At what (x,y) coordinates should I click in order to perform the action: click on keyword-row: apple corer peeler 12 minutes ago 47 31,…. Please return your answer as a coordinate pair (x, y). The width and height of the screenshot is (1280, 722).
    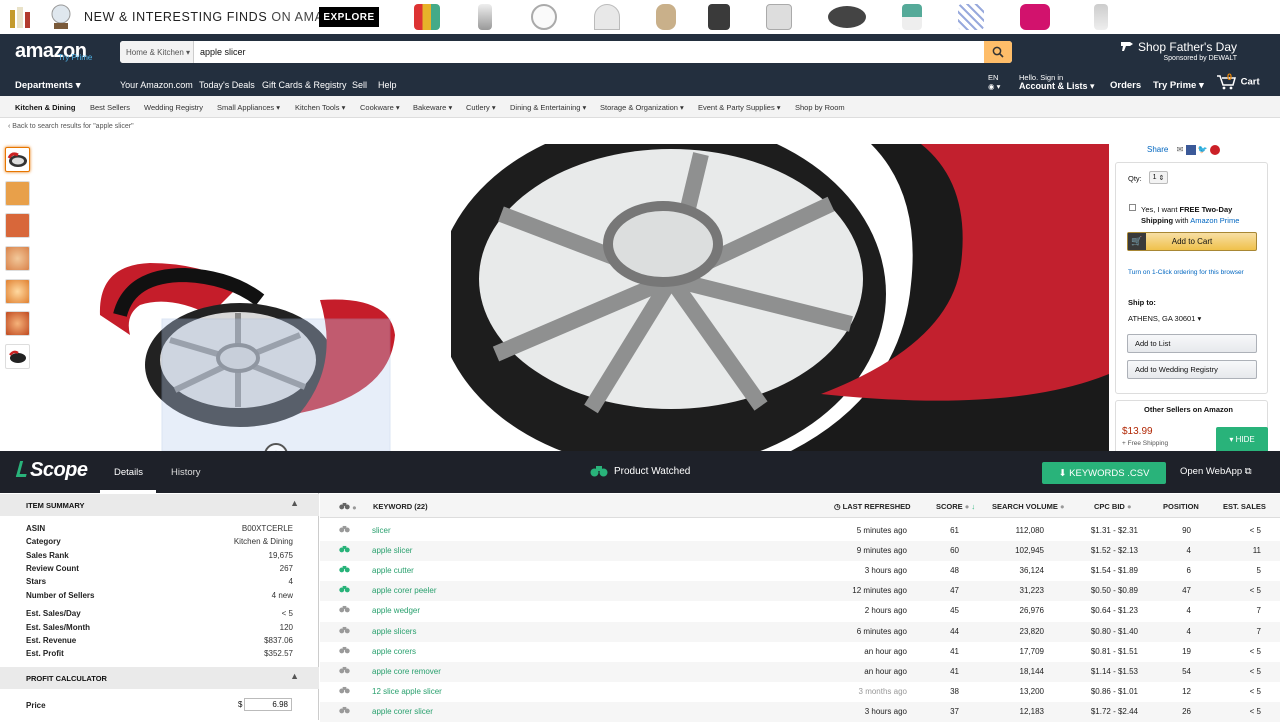
    Looking at the image, I should click on (800, 591).